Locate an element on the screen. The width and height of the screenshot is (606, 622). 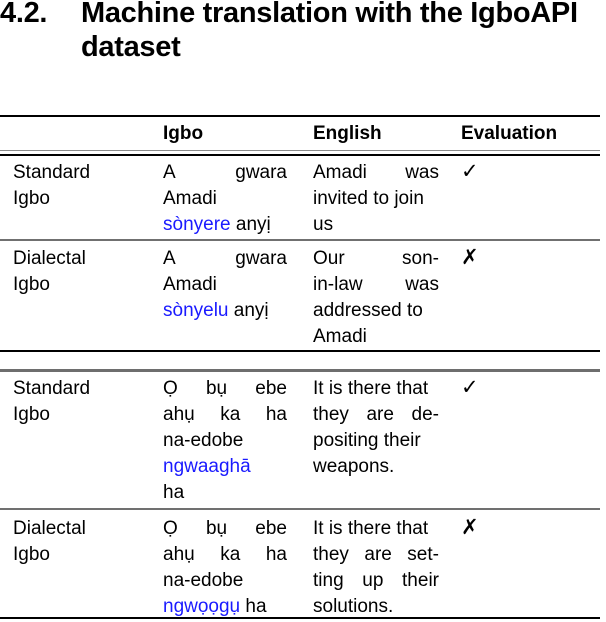
header-rule-black is located at coordinates (300, 155).